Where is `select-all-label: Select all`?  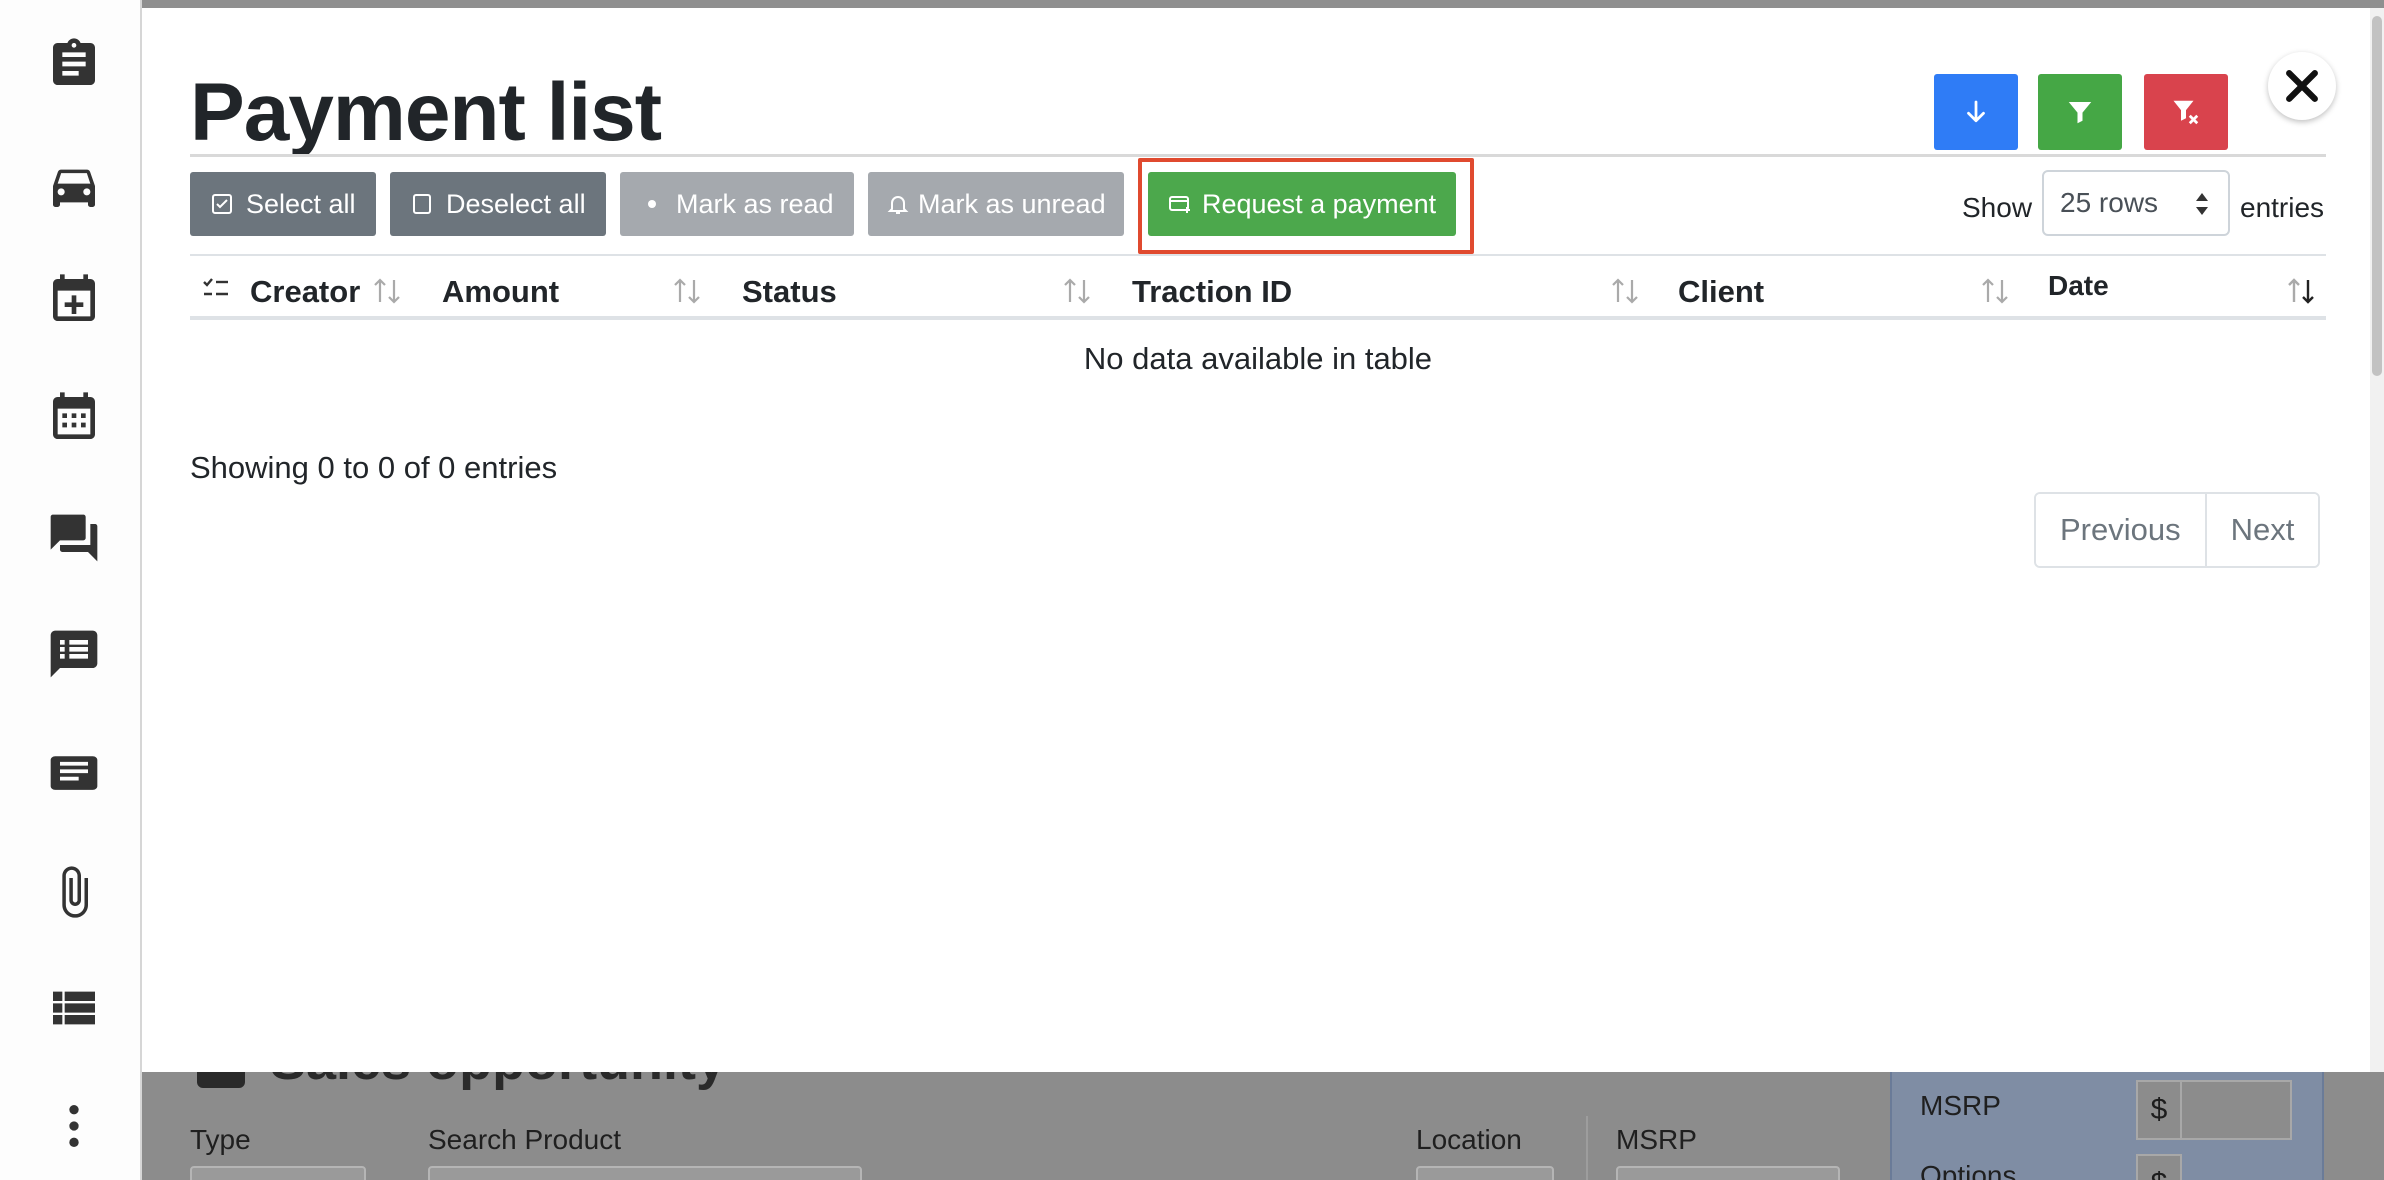
select-all-label: Select all is located at coordinates (301, 203).